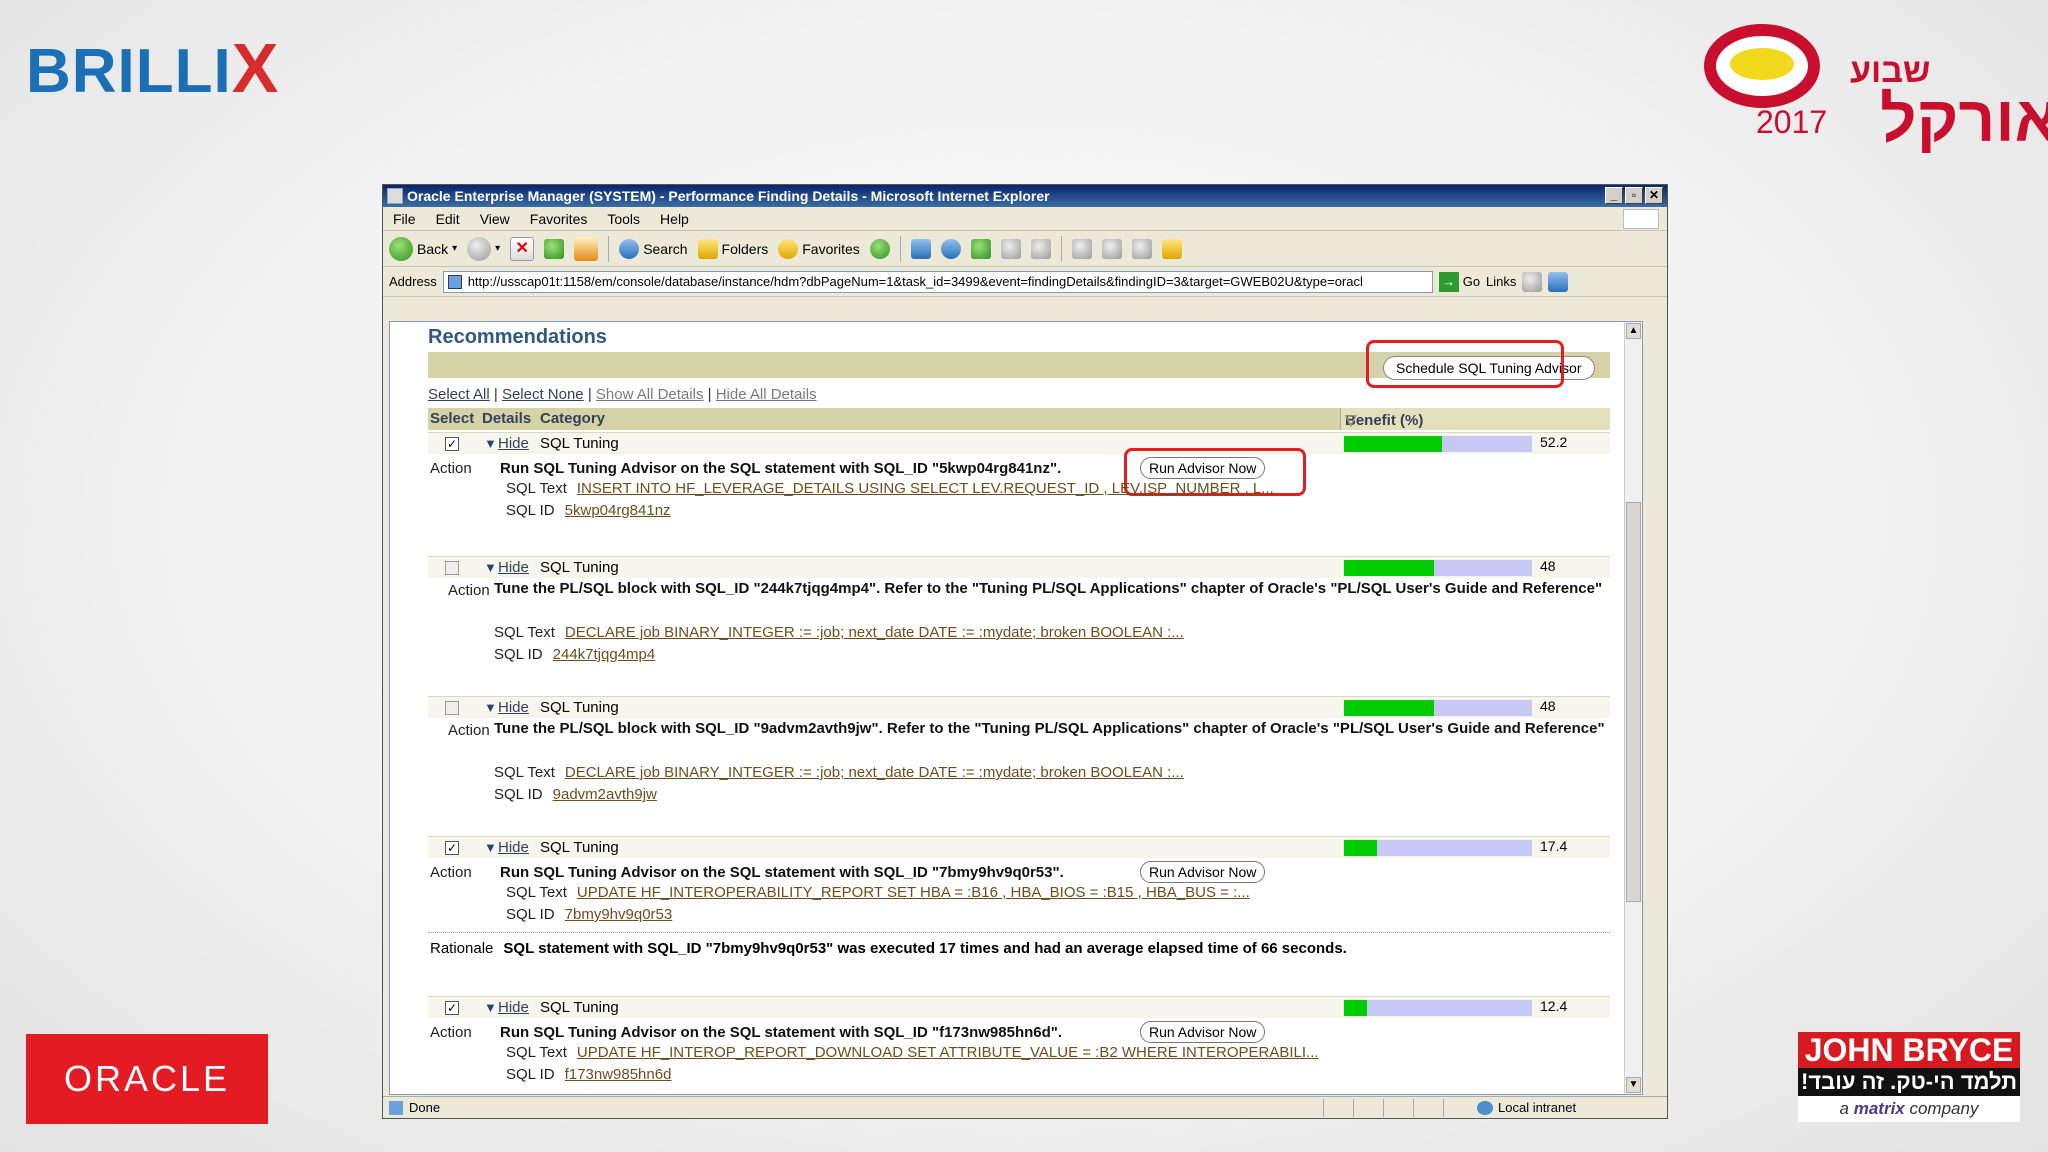 This screenshot has height=1152, width=2048. What do you see at coordinates (454, 281) in the screenshot?
I see `page-icon` at bounding box center [454, 281].